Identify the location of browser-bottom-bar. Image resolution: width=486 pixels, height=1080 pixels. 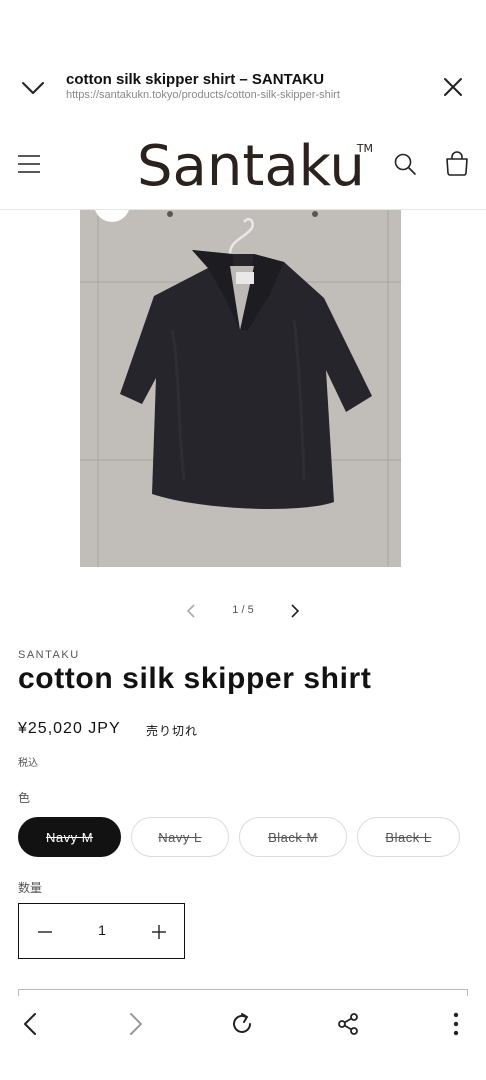
(243, 1038).